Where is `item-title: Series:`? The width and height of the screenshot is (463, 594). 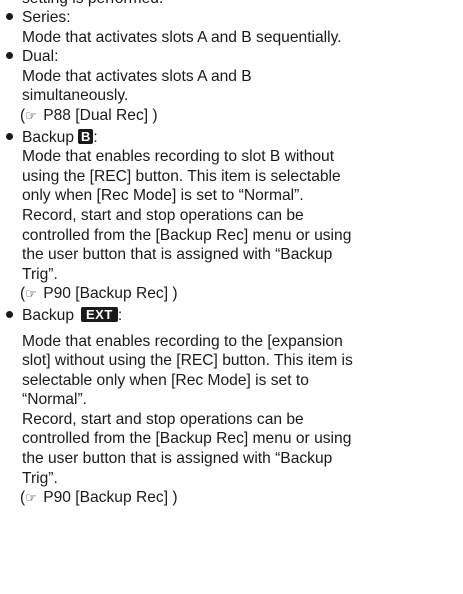 item-title: Series: is located at coordinates (46, 17).